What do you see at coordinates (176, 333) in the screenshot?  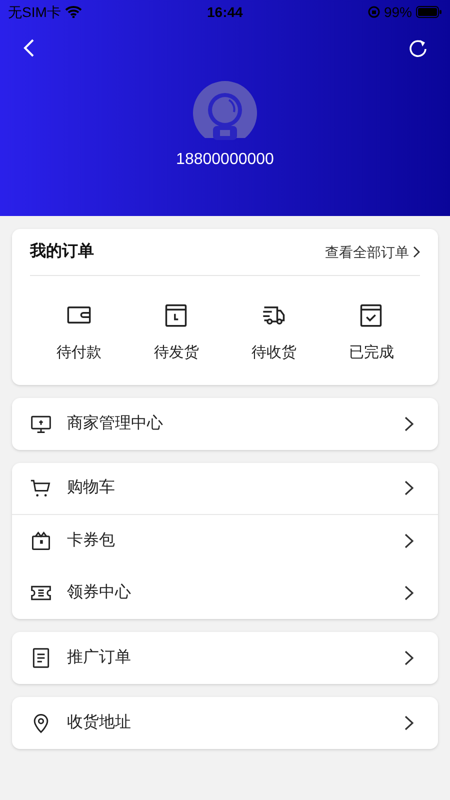 I see `order-status-button: 待发货` at bounding box center [176, 333].